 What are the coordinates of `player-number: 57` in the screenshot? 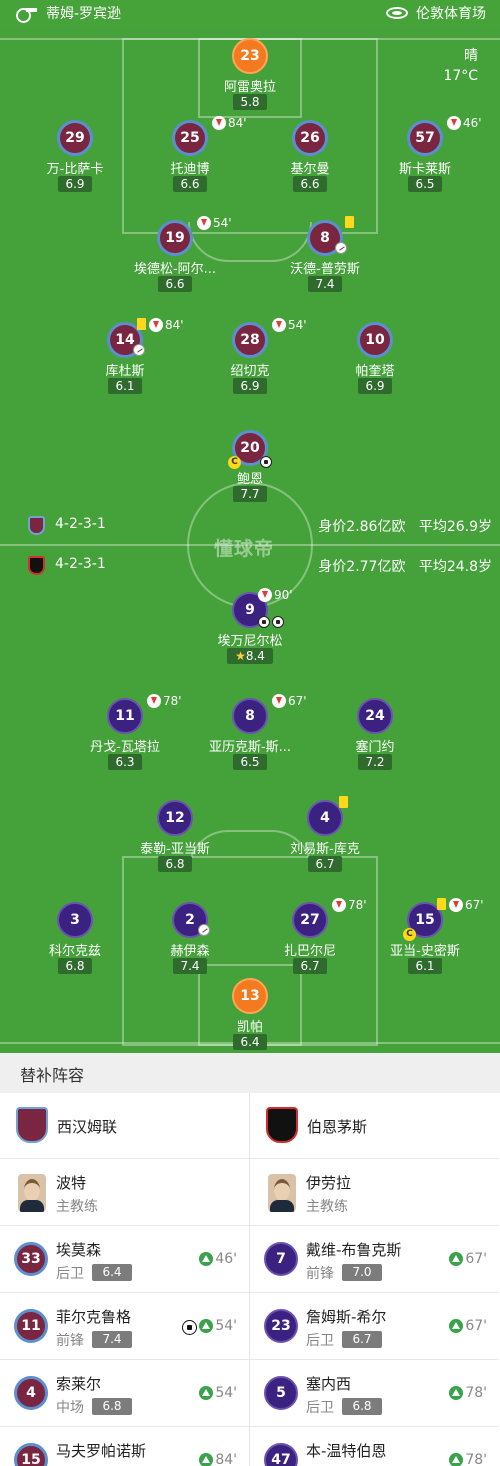 It's located at (425, 138).